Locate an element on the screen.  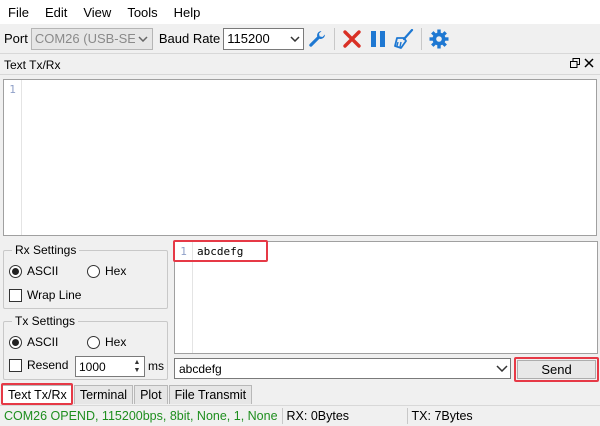
baud-select: 115200 is located at coordinates (264, 38).